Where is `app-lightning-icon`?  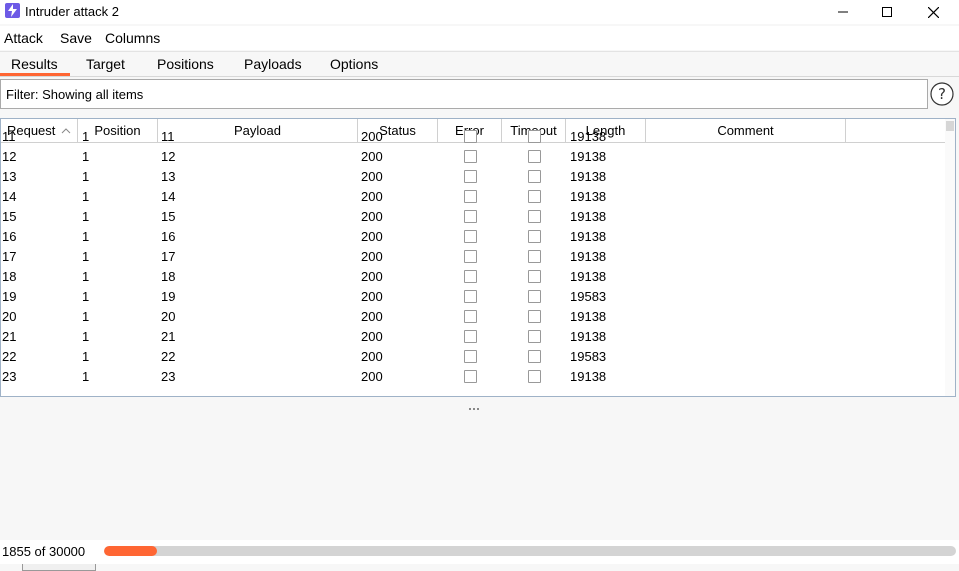
app-lightning-icon is located at coordinates (12, 10).